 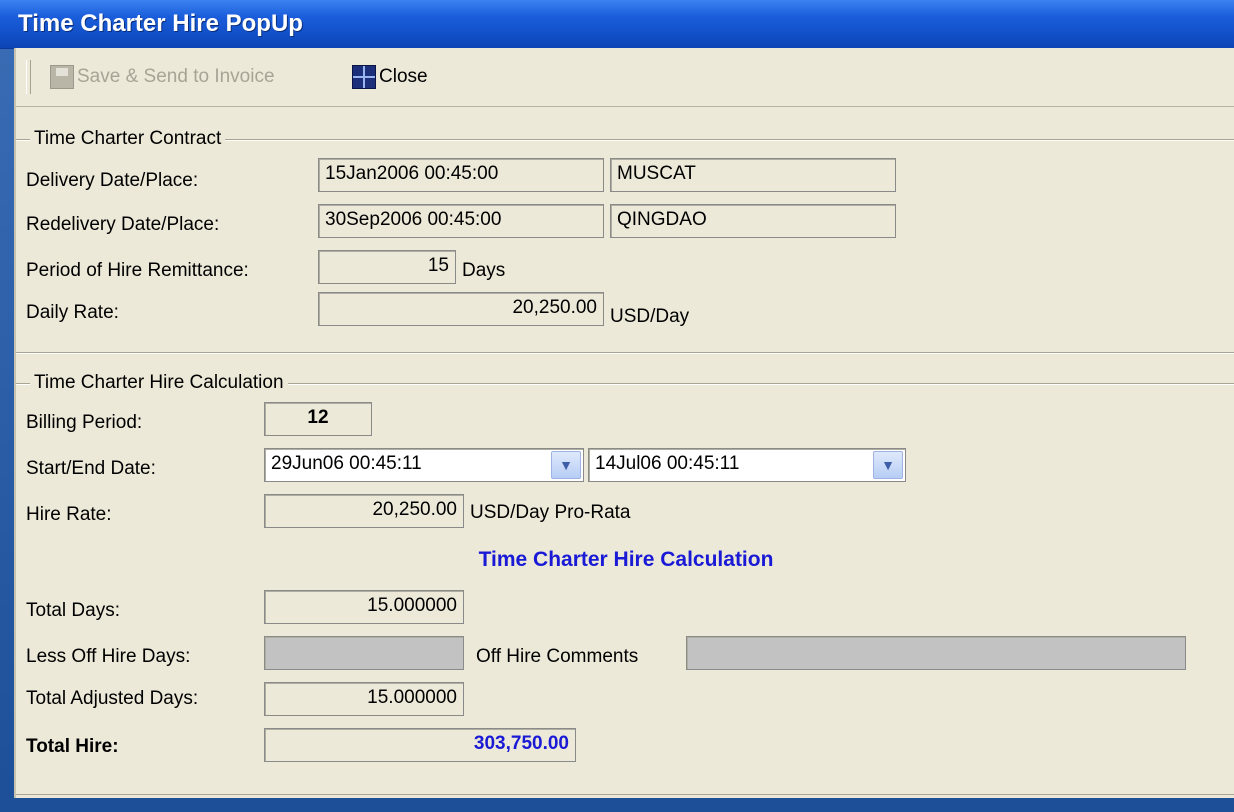 What do you see at coordinates (747, 465) in the screenshot?
I see `end-date-combo: 14Jul06 00:45:11 ▼` at bounding box center [747, 465].